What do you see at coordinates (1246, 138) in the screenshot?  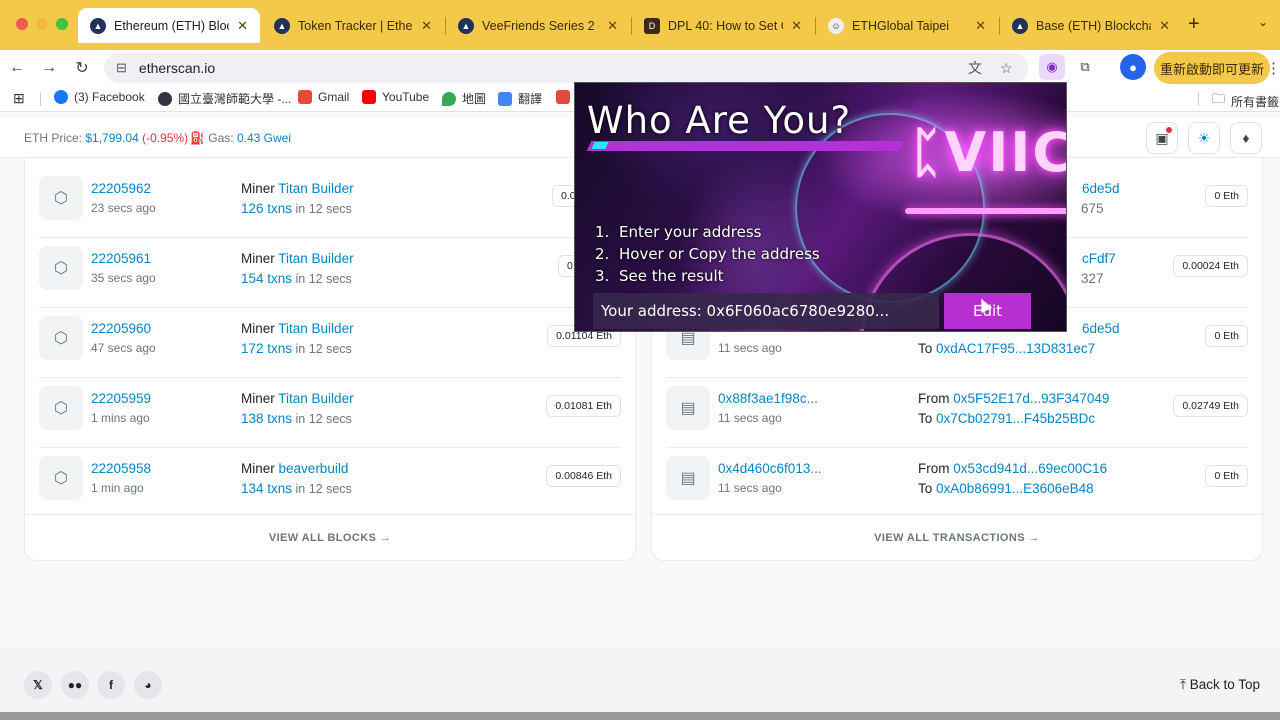 I see `ethereum-network-icon: ♦` at bounding box center [1246, 138].